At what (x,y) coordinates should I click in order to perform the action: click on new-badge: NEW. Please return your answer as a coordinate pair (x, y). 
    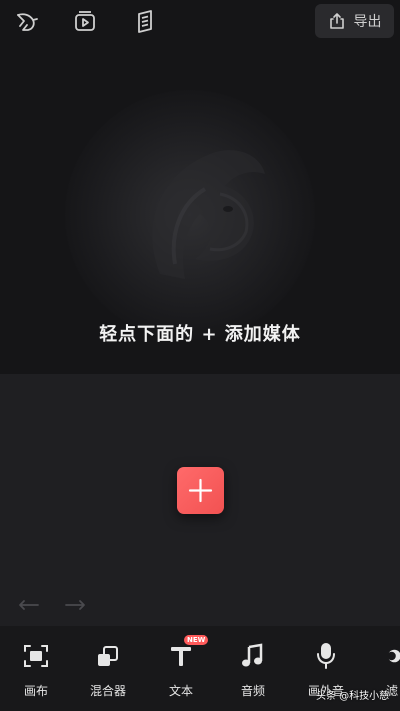
    Looking at the image, I should click on (196, 640).